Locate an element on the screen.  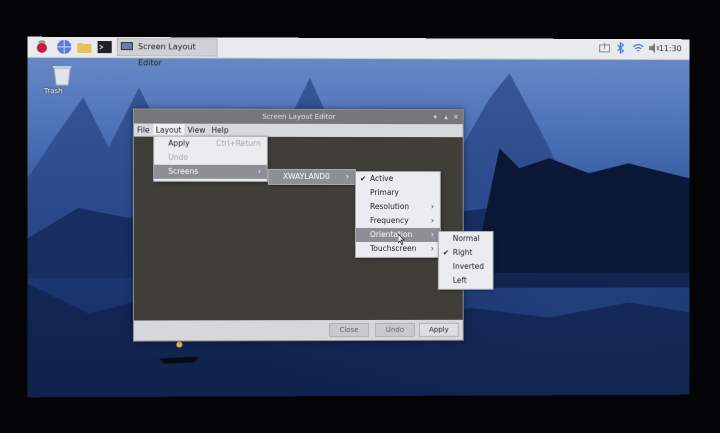
menu-item-primary: Primary is located at coordinates (398, 193).